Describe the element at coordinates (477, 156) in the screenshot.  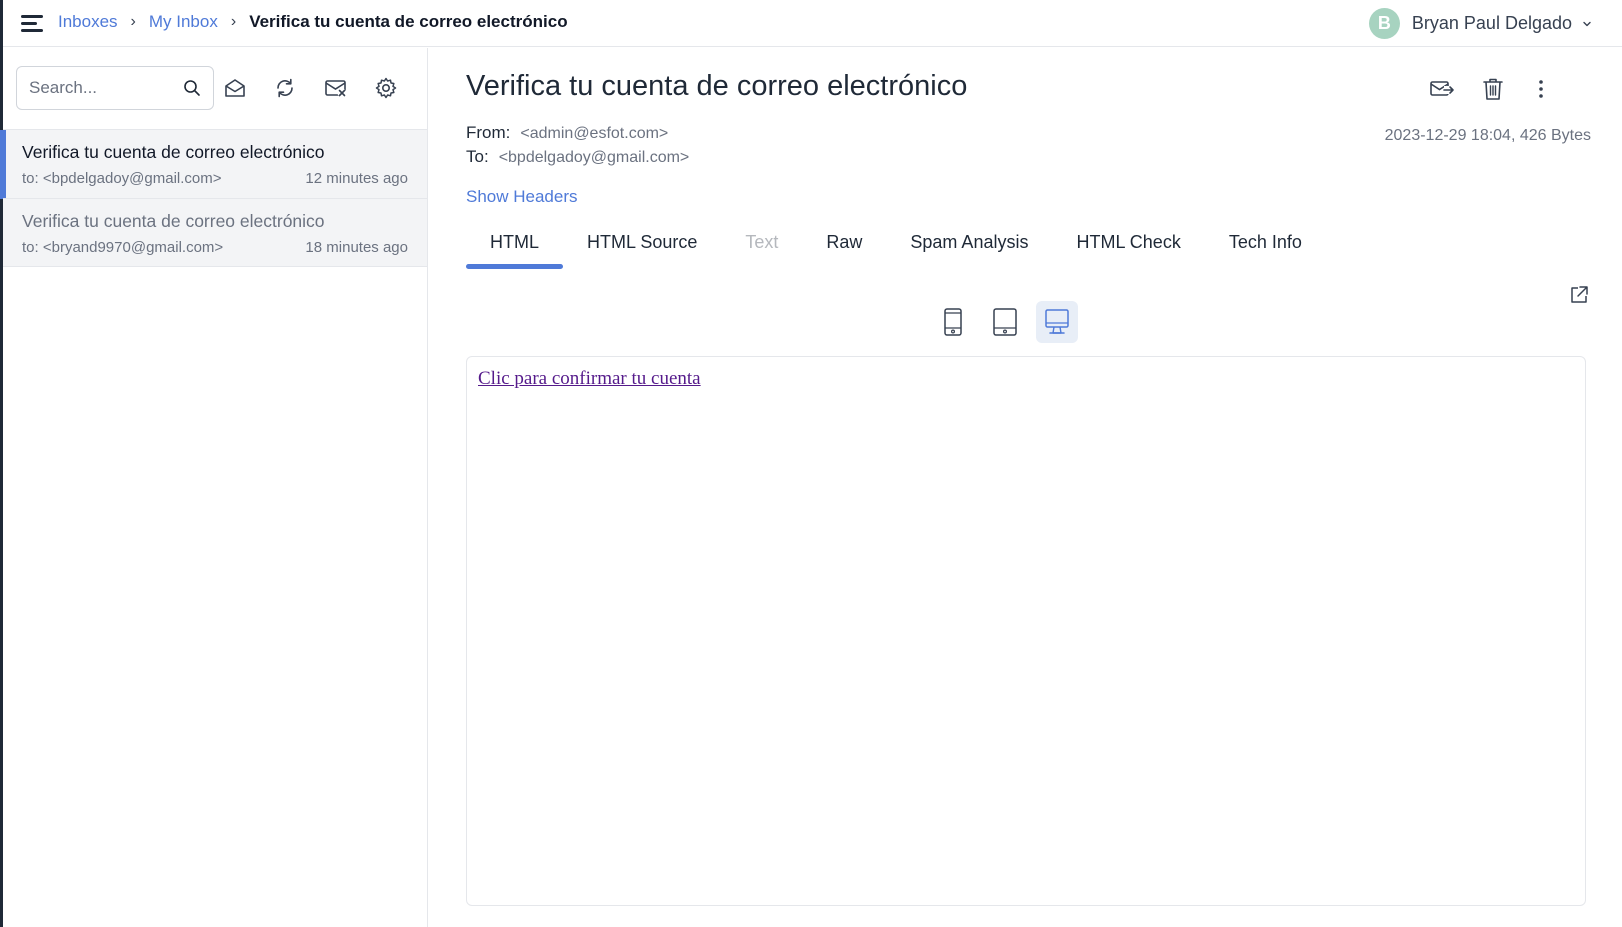
I see `to-label: To:` at that location.